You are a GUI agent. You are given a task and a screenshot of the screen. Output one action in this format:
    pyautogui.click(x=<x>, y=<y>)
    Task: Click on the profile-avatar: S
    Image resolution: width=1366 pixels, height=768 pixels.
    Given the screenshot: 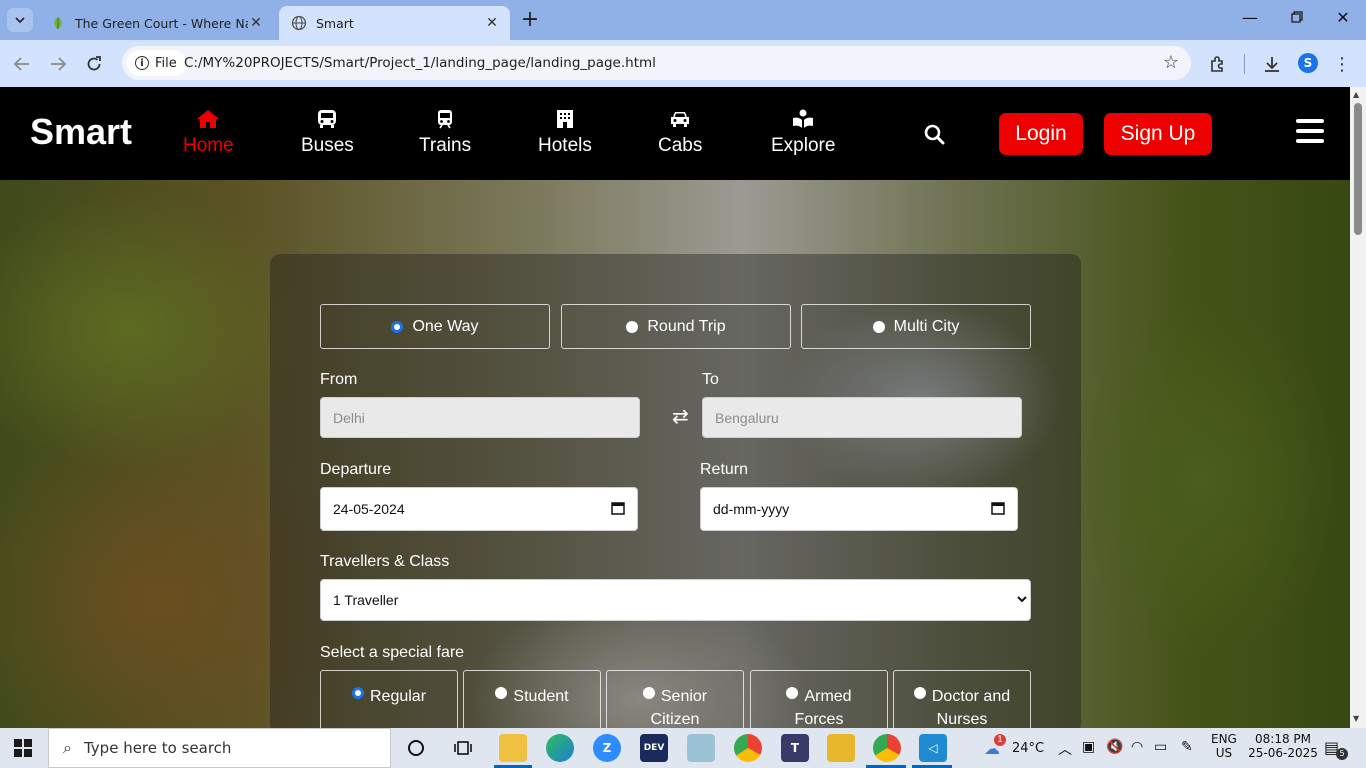 What is the action you would take?
    pyautogui.click(x=1308, y=63)
    